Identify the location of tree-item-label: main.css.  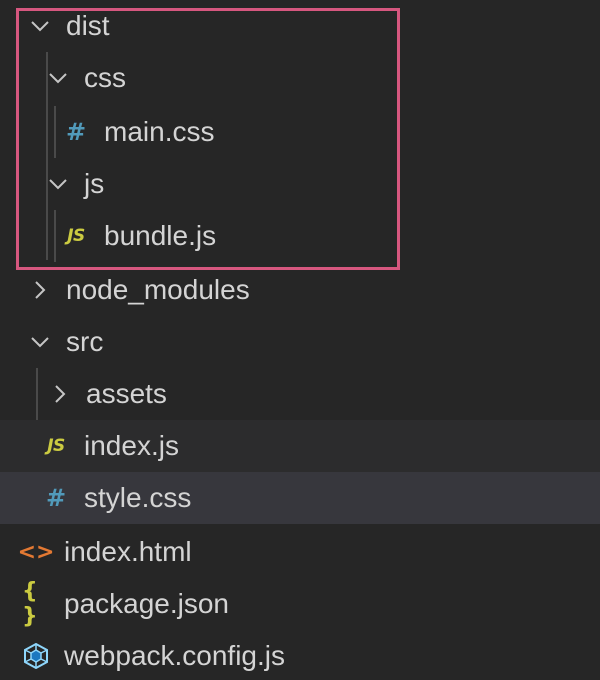
(159, 131).